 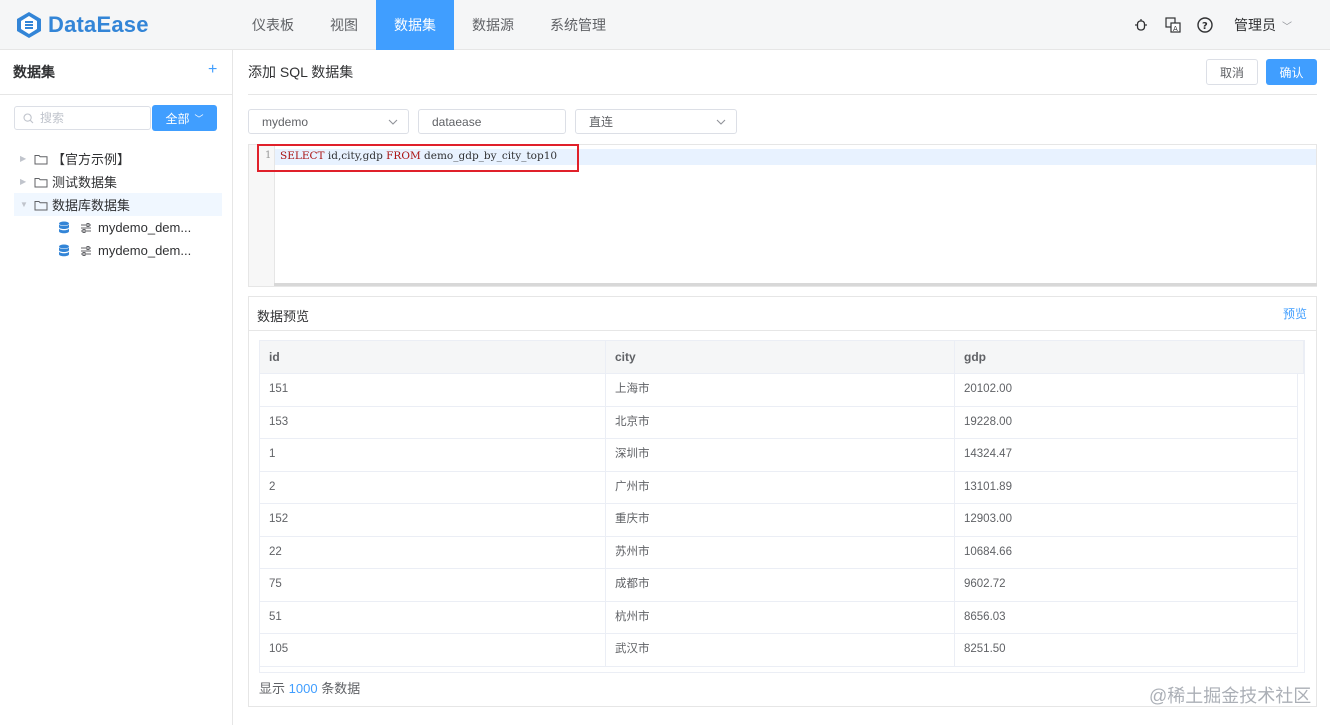 I want to click on tree-folder: ▶ 【官方示例】, so click(x=118, y=158).